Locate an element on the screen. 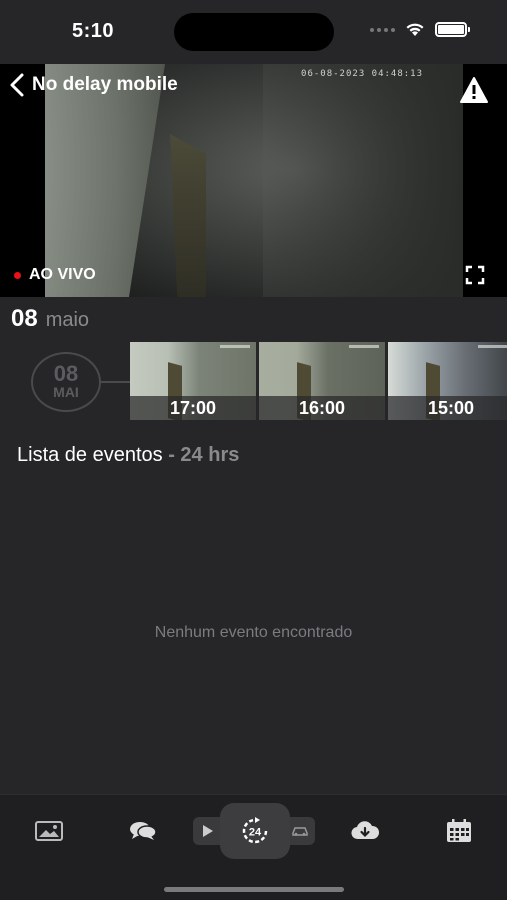 The height and width of the screenshot is (900, 507). play-icon is located at coordinates (208, 831).